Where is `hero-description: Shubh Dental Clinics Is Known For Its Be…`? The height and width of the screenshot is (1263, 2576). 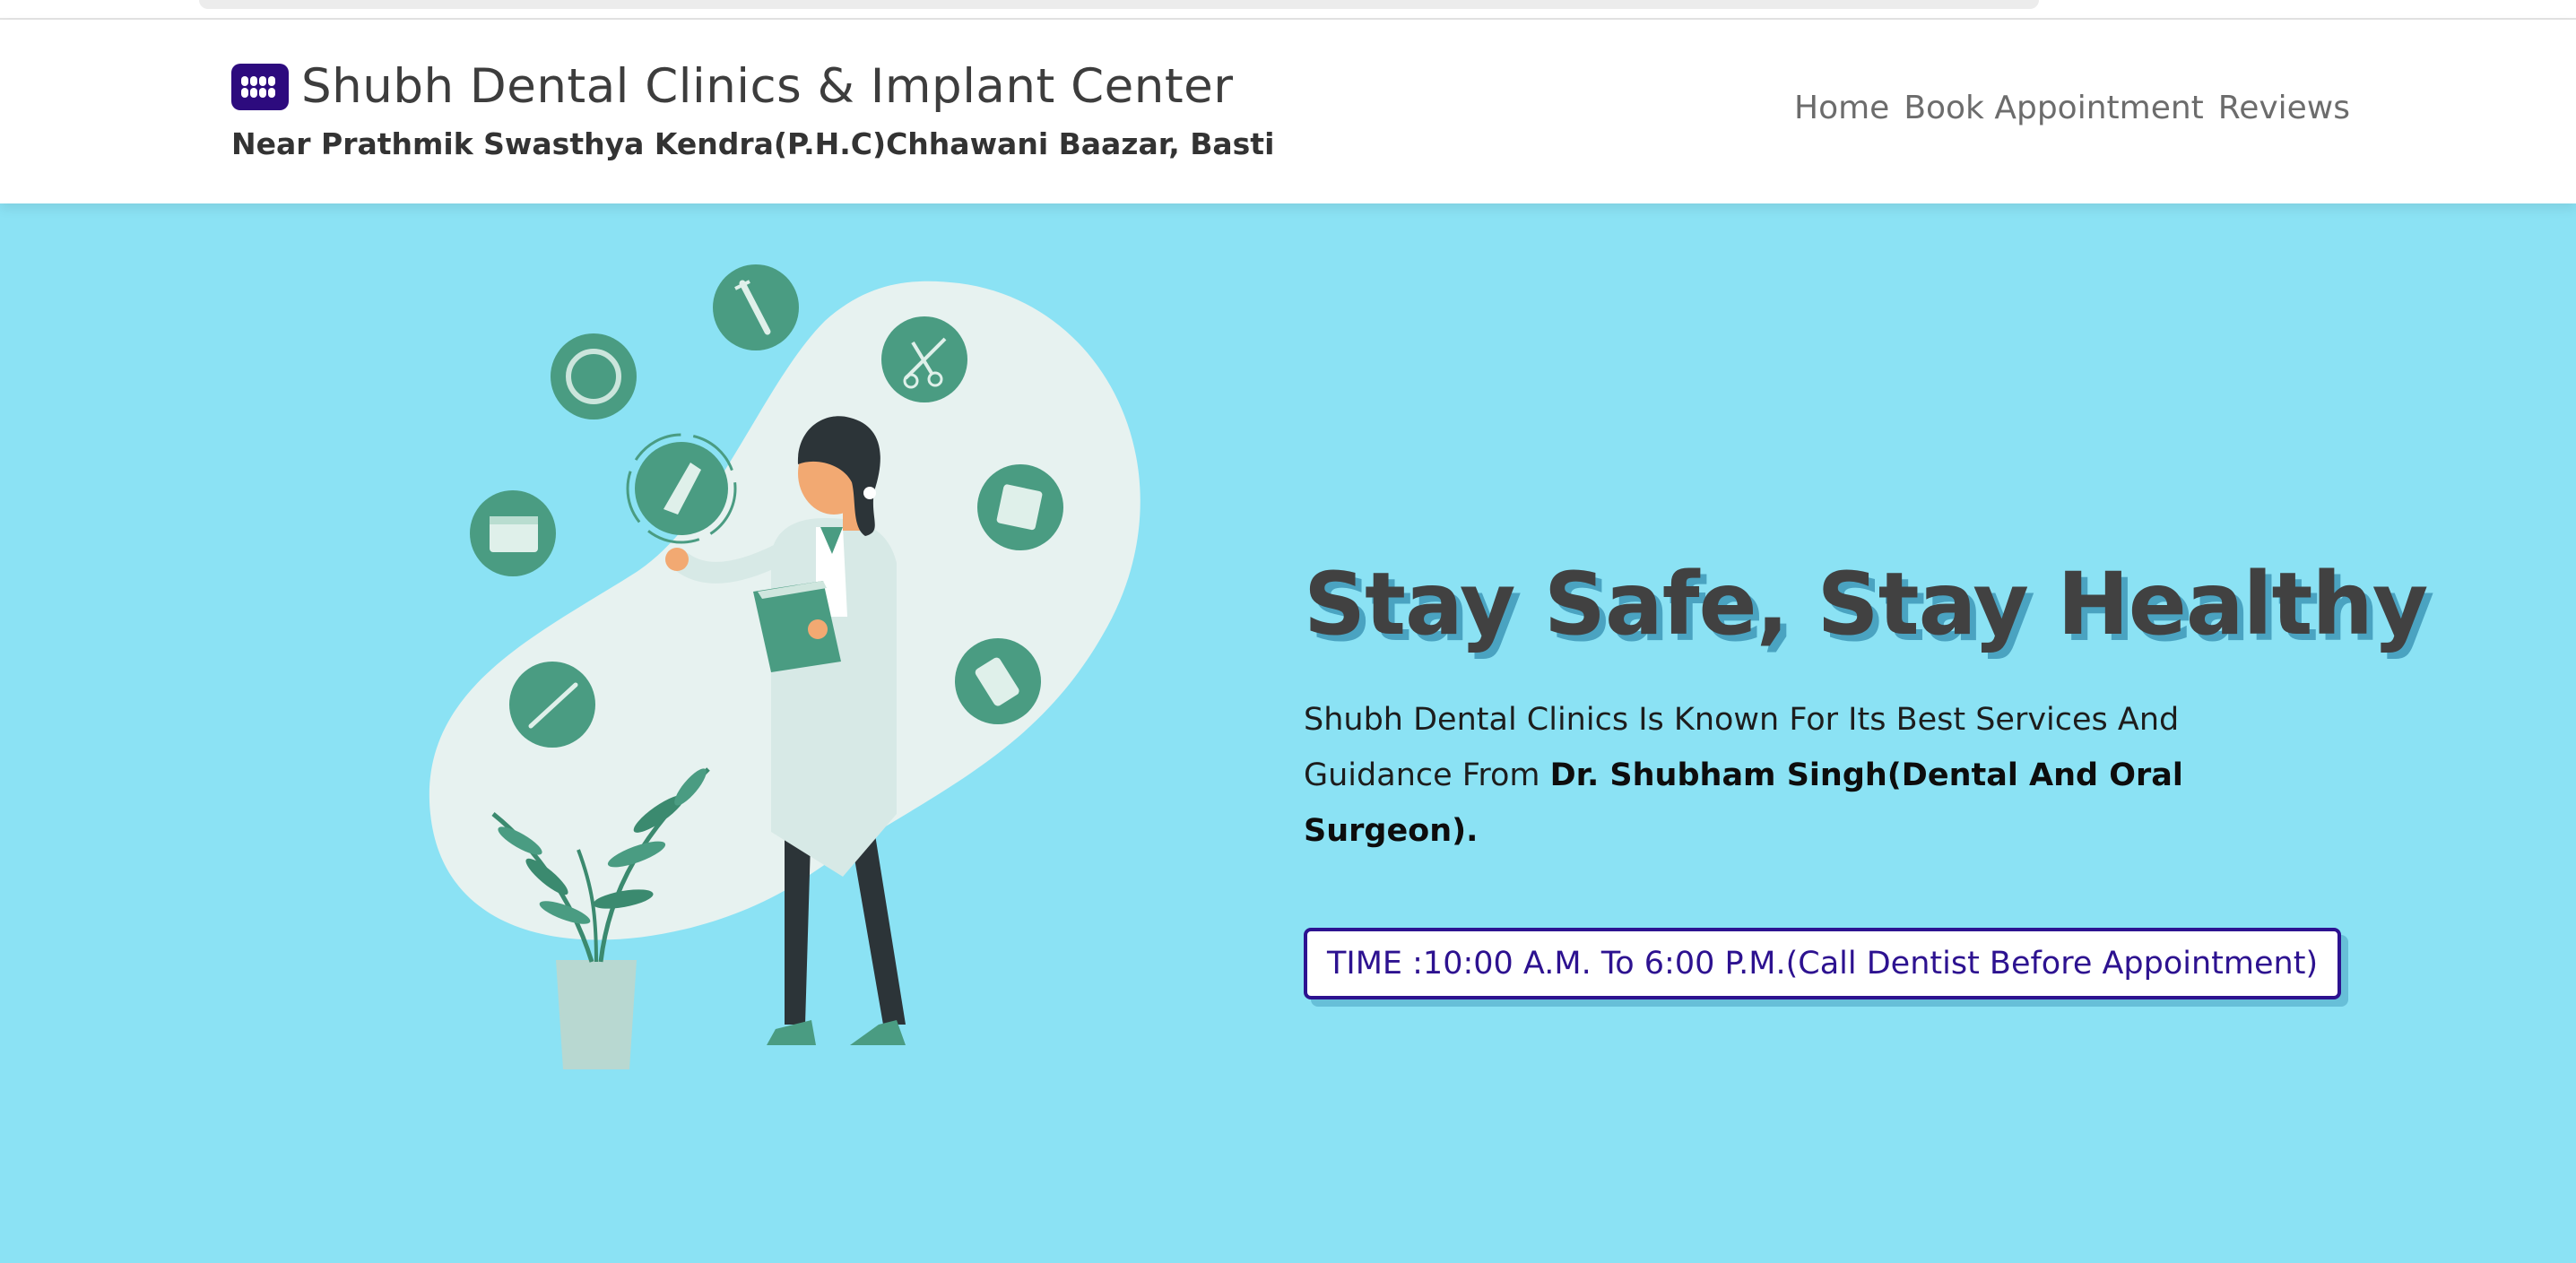 hero-description: Shubh Dental Clinics Is Known For Its Be… is located at coordinates (1806, 775).